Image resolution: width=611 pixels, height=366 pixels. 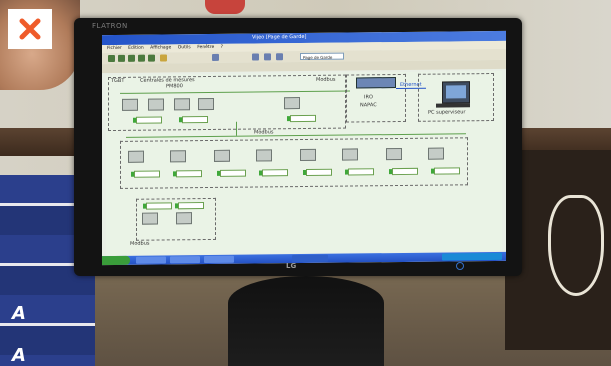 I want to click on coiled-cable, so click(x=576, y=245).